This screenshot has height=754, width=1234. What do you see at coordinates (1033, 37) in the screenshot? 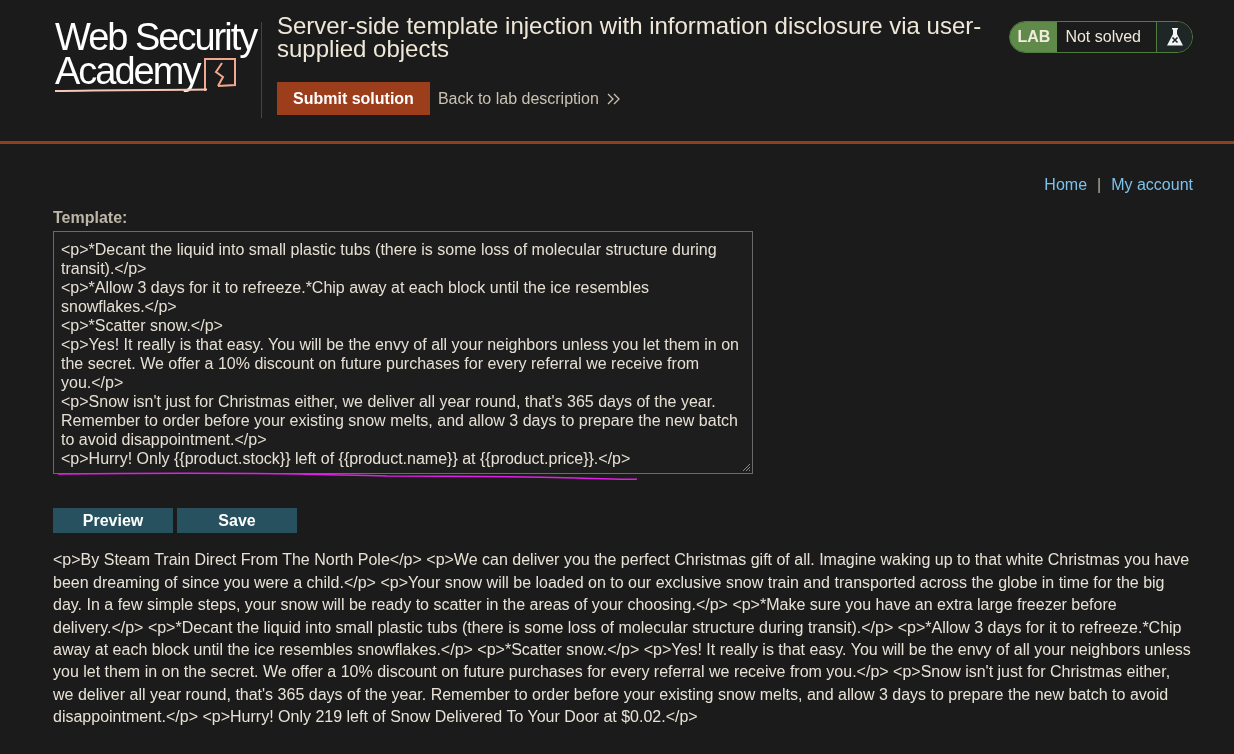
I see `lab-badge: LAB` at bounding box center [1033, 37].